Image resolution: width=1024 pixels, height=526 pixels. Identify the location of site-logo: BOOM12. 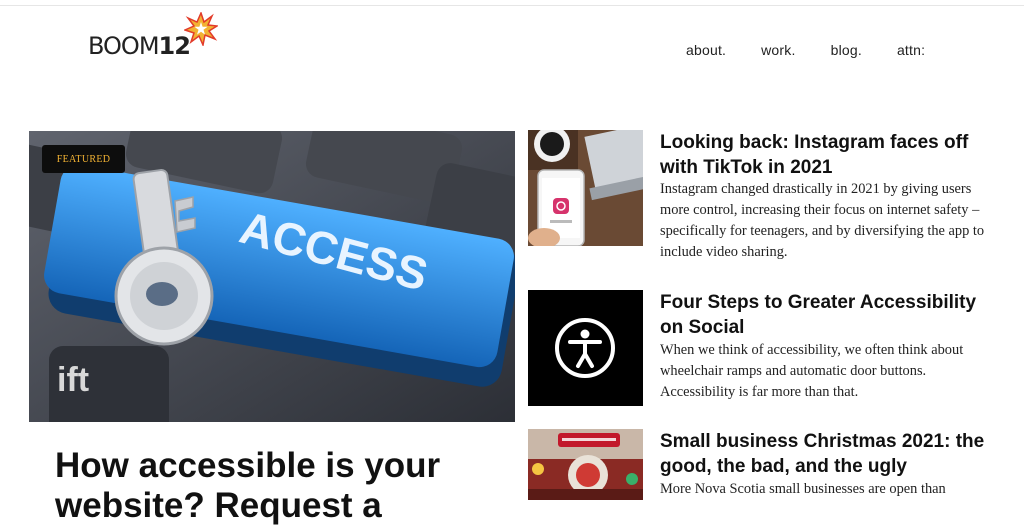
(156, 36).